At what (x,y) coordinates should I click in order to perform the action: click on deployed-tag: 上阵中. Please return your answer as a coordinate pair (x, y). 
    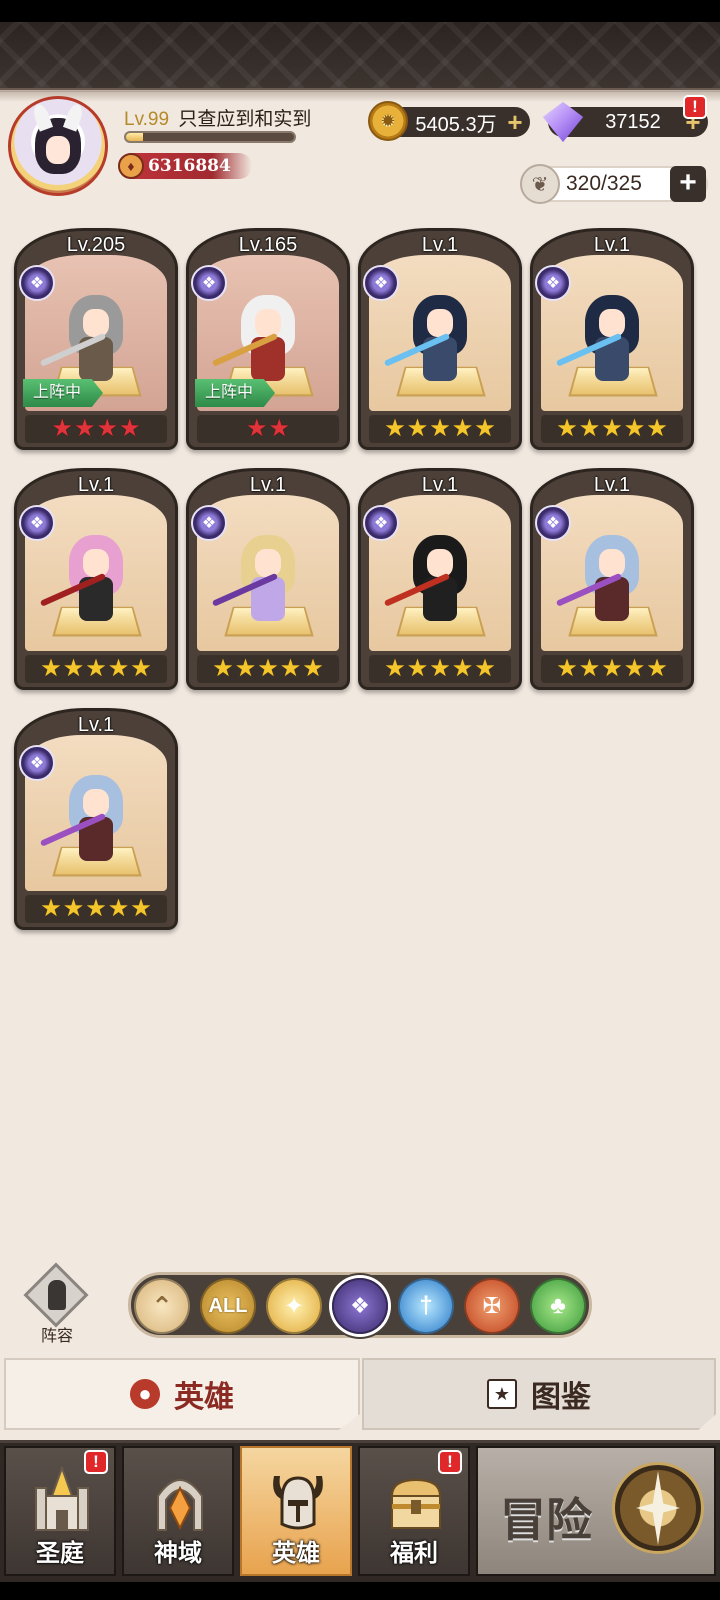
    Looking at the image, I should click on (63, 393).